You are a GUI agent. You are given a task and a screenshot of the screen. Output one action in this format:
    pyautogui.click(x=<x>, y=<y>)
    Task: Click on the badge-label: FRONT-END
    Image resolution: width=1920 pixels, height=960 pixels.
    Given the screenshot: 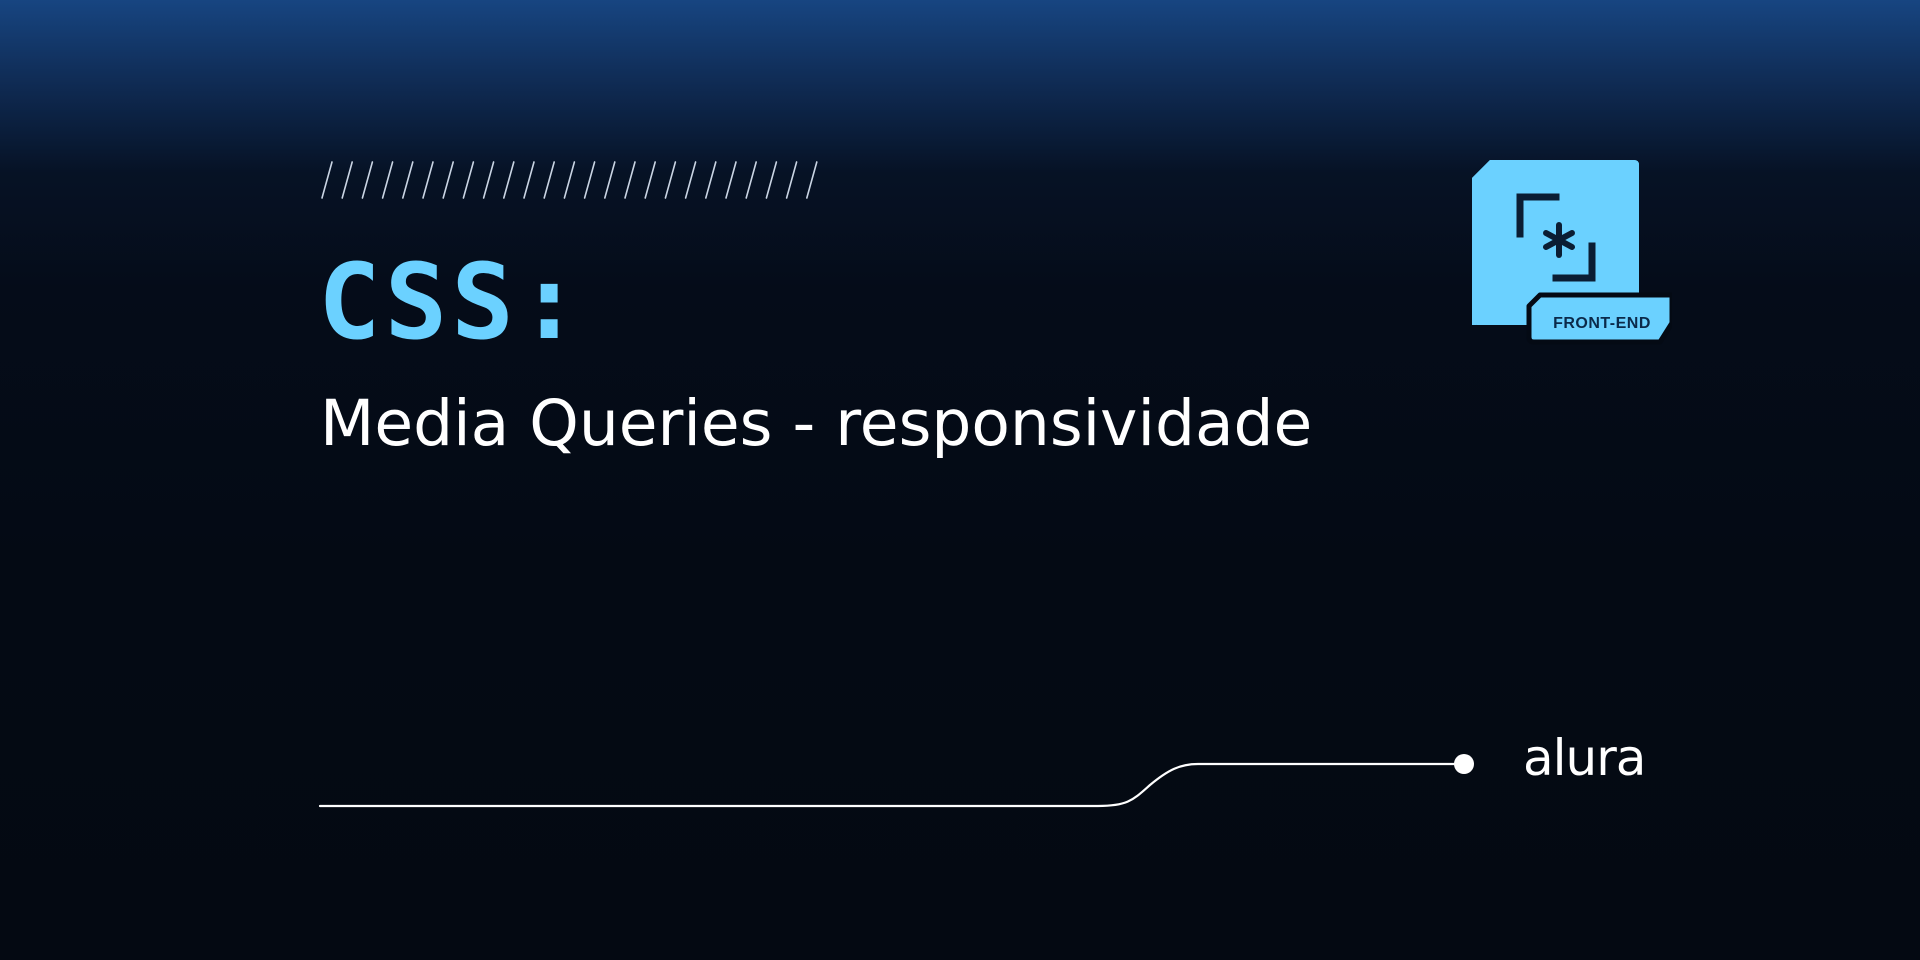 What is the action you would take?
    pyautogui.click(x=1602, y=323)
    